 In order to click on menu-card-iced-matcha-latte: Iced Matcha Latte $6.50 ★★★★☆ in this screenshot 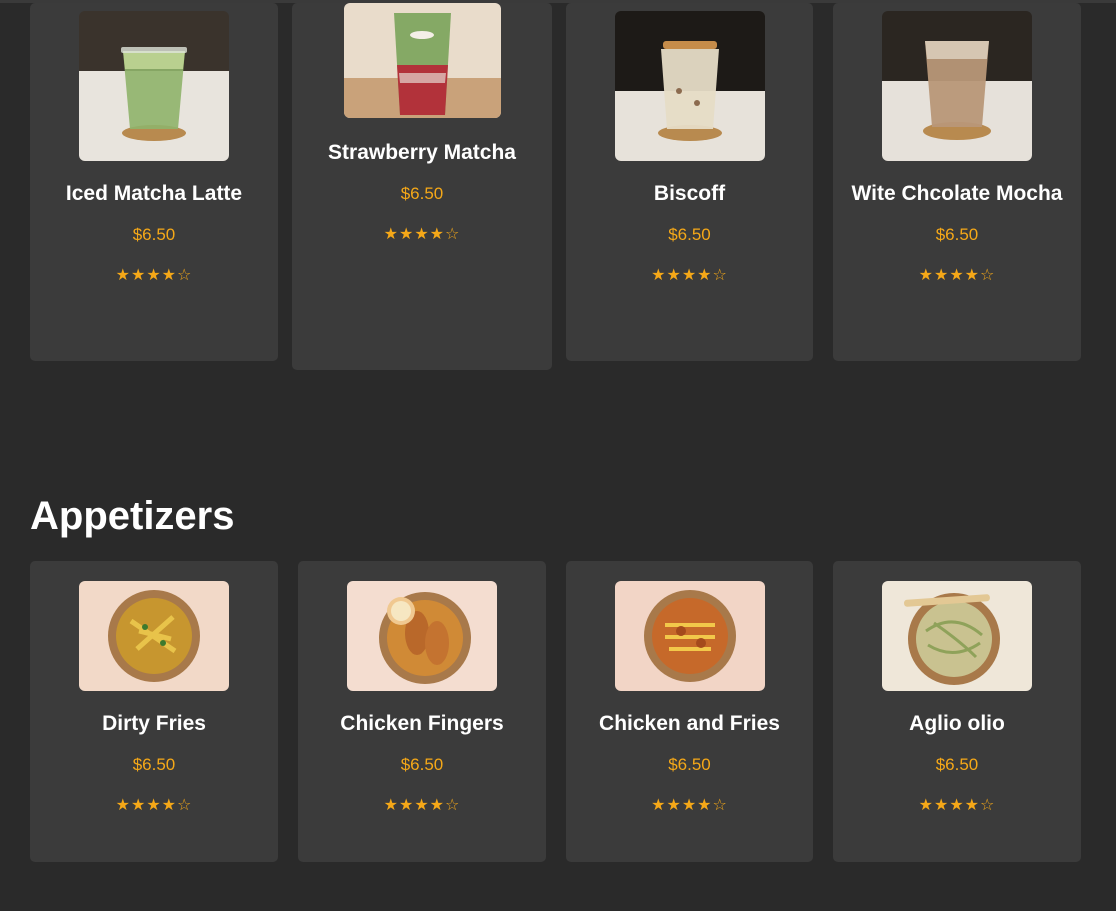, I will do `click(154, 182)`.